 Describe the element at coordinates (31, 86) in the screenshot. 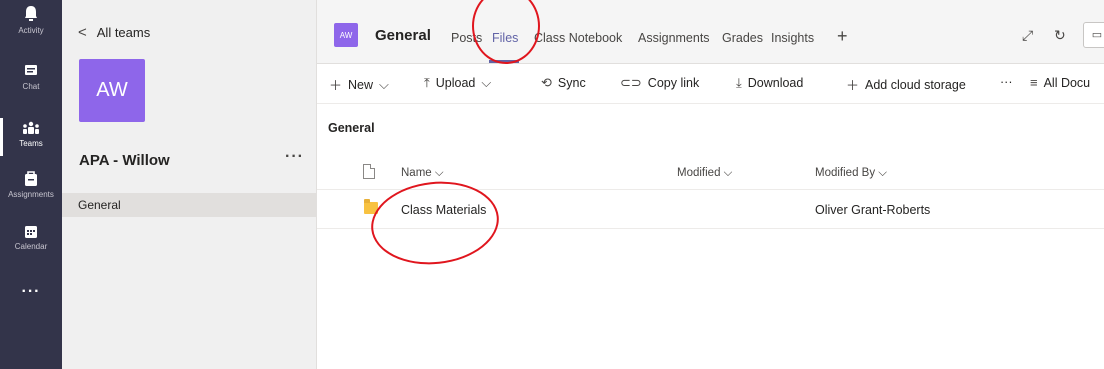

I see `rail-label: Chat` at that location.